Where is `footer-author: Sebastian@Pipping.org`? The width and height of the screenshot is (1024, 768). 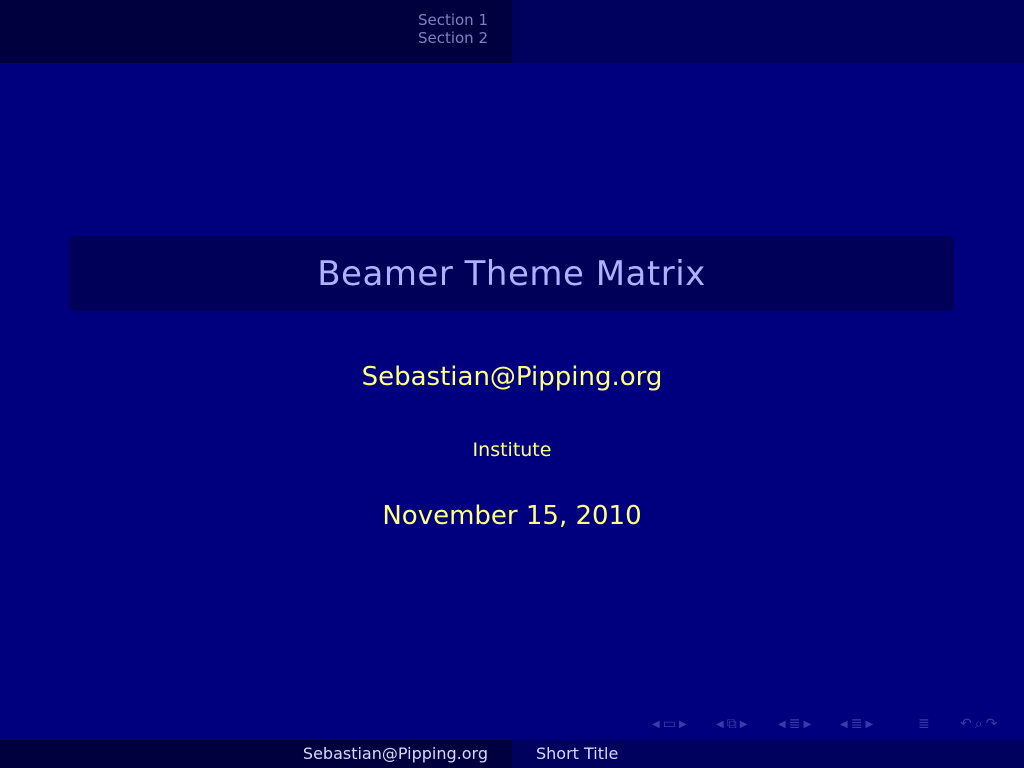
footer-author: Sebastian@Pipping.org is located at coordinates (395, 753).